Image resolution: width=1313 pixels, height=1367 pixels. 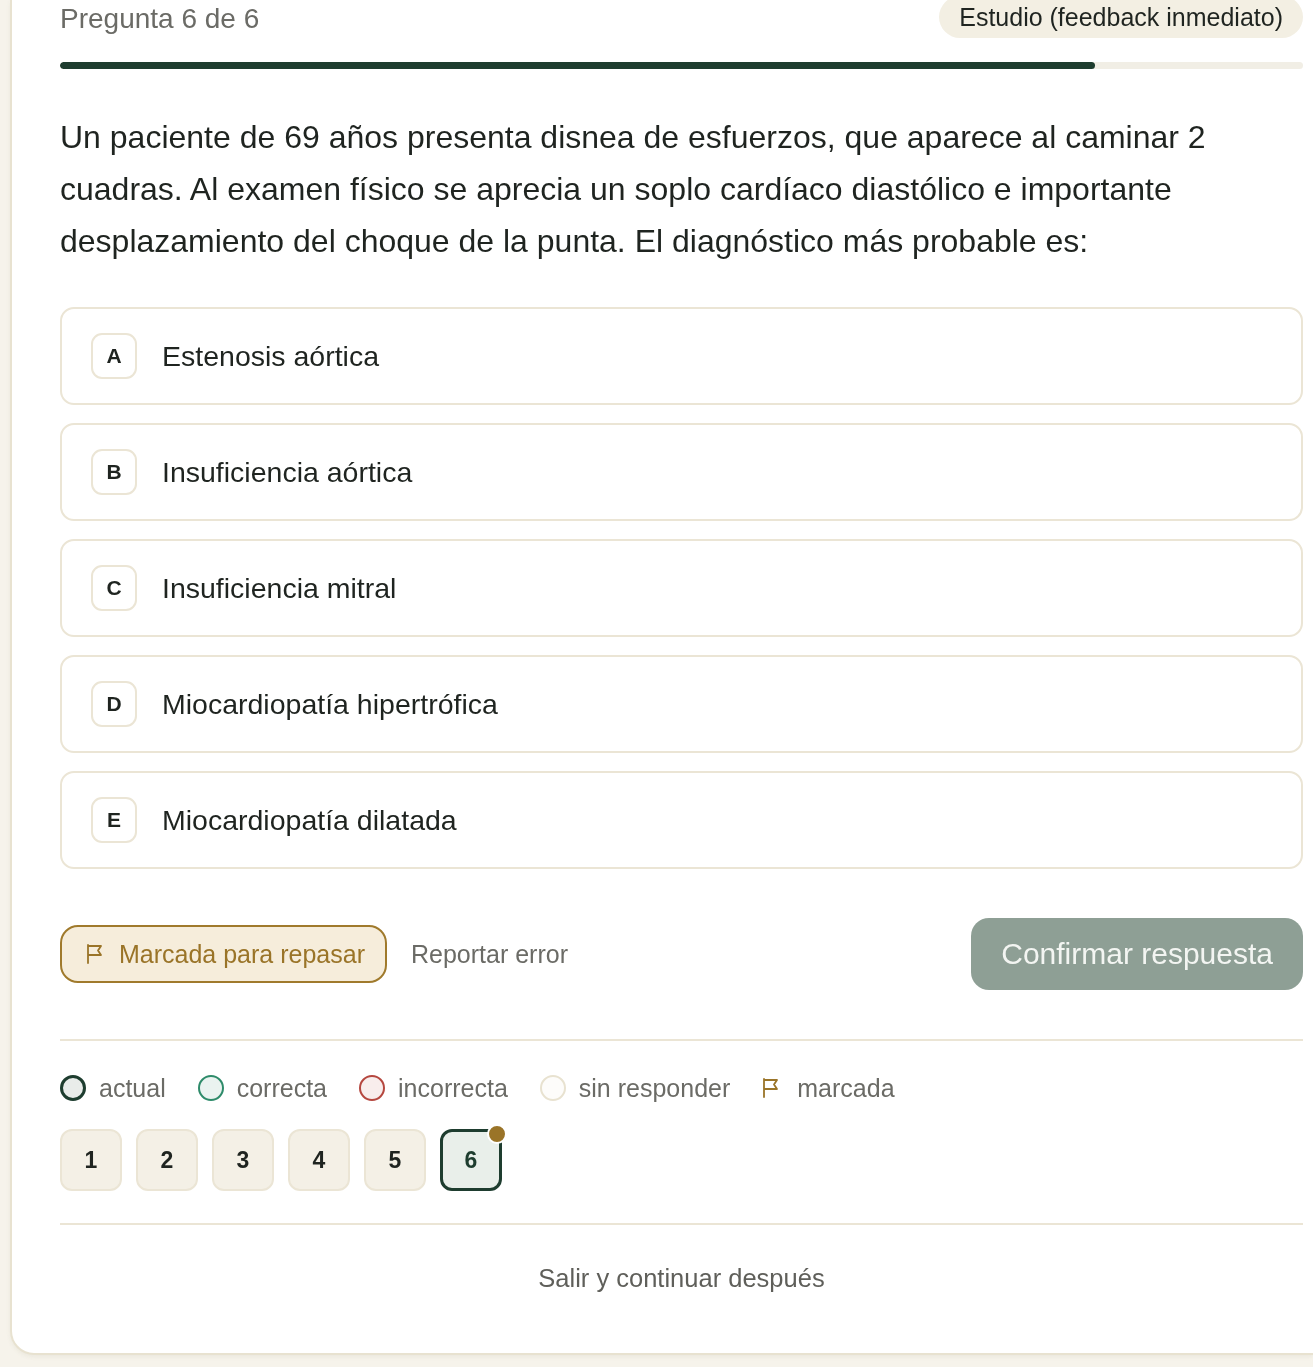 I want to click on answer-option: C Insuficiencia mitral, so click(x=681, y=588).